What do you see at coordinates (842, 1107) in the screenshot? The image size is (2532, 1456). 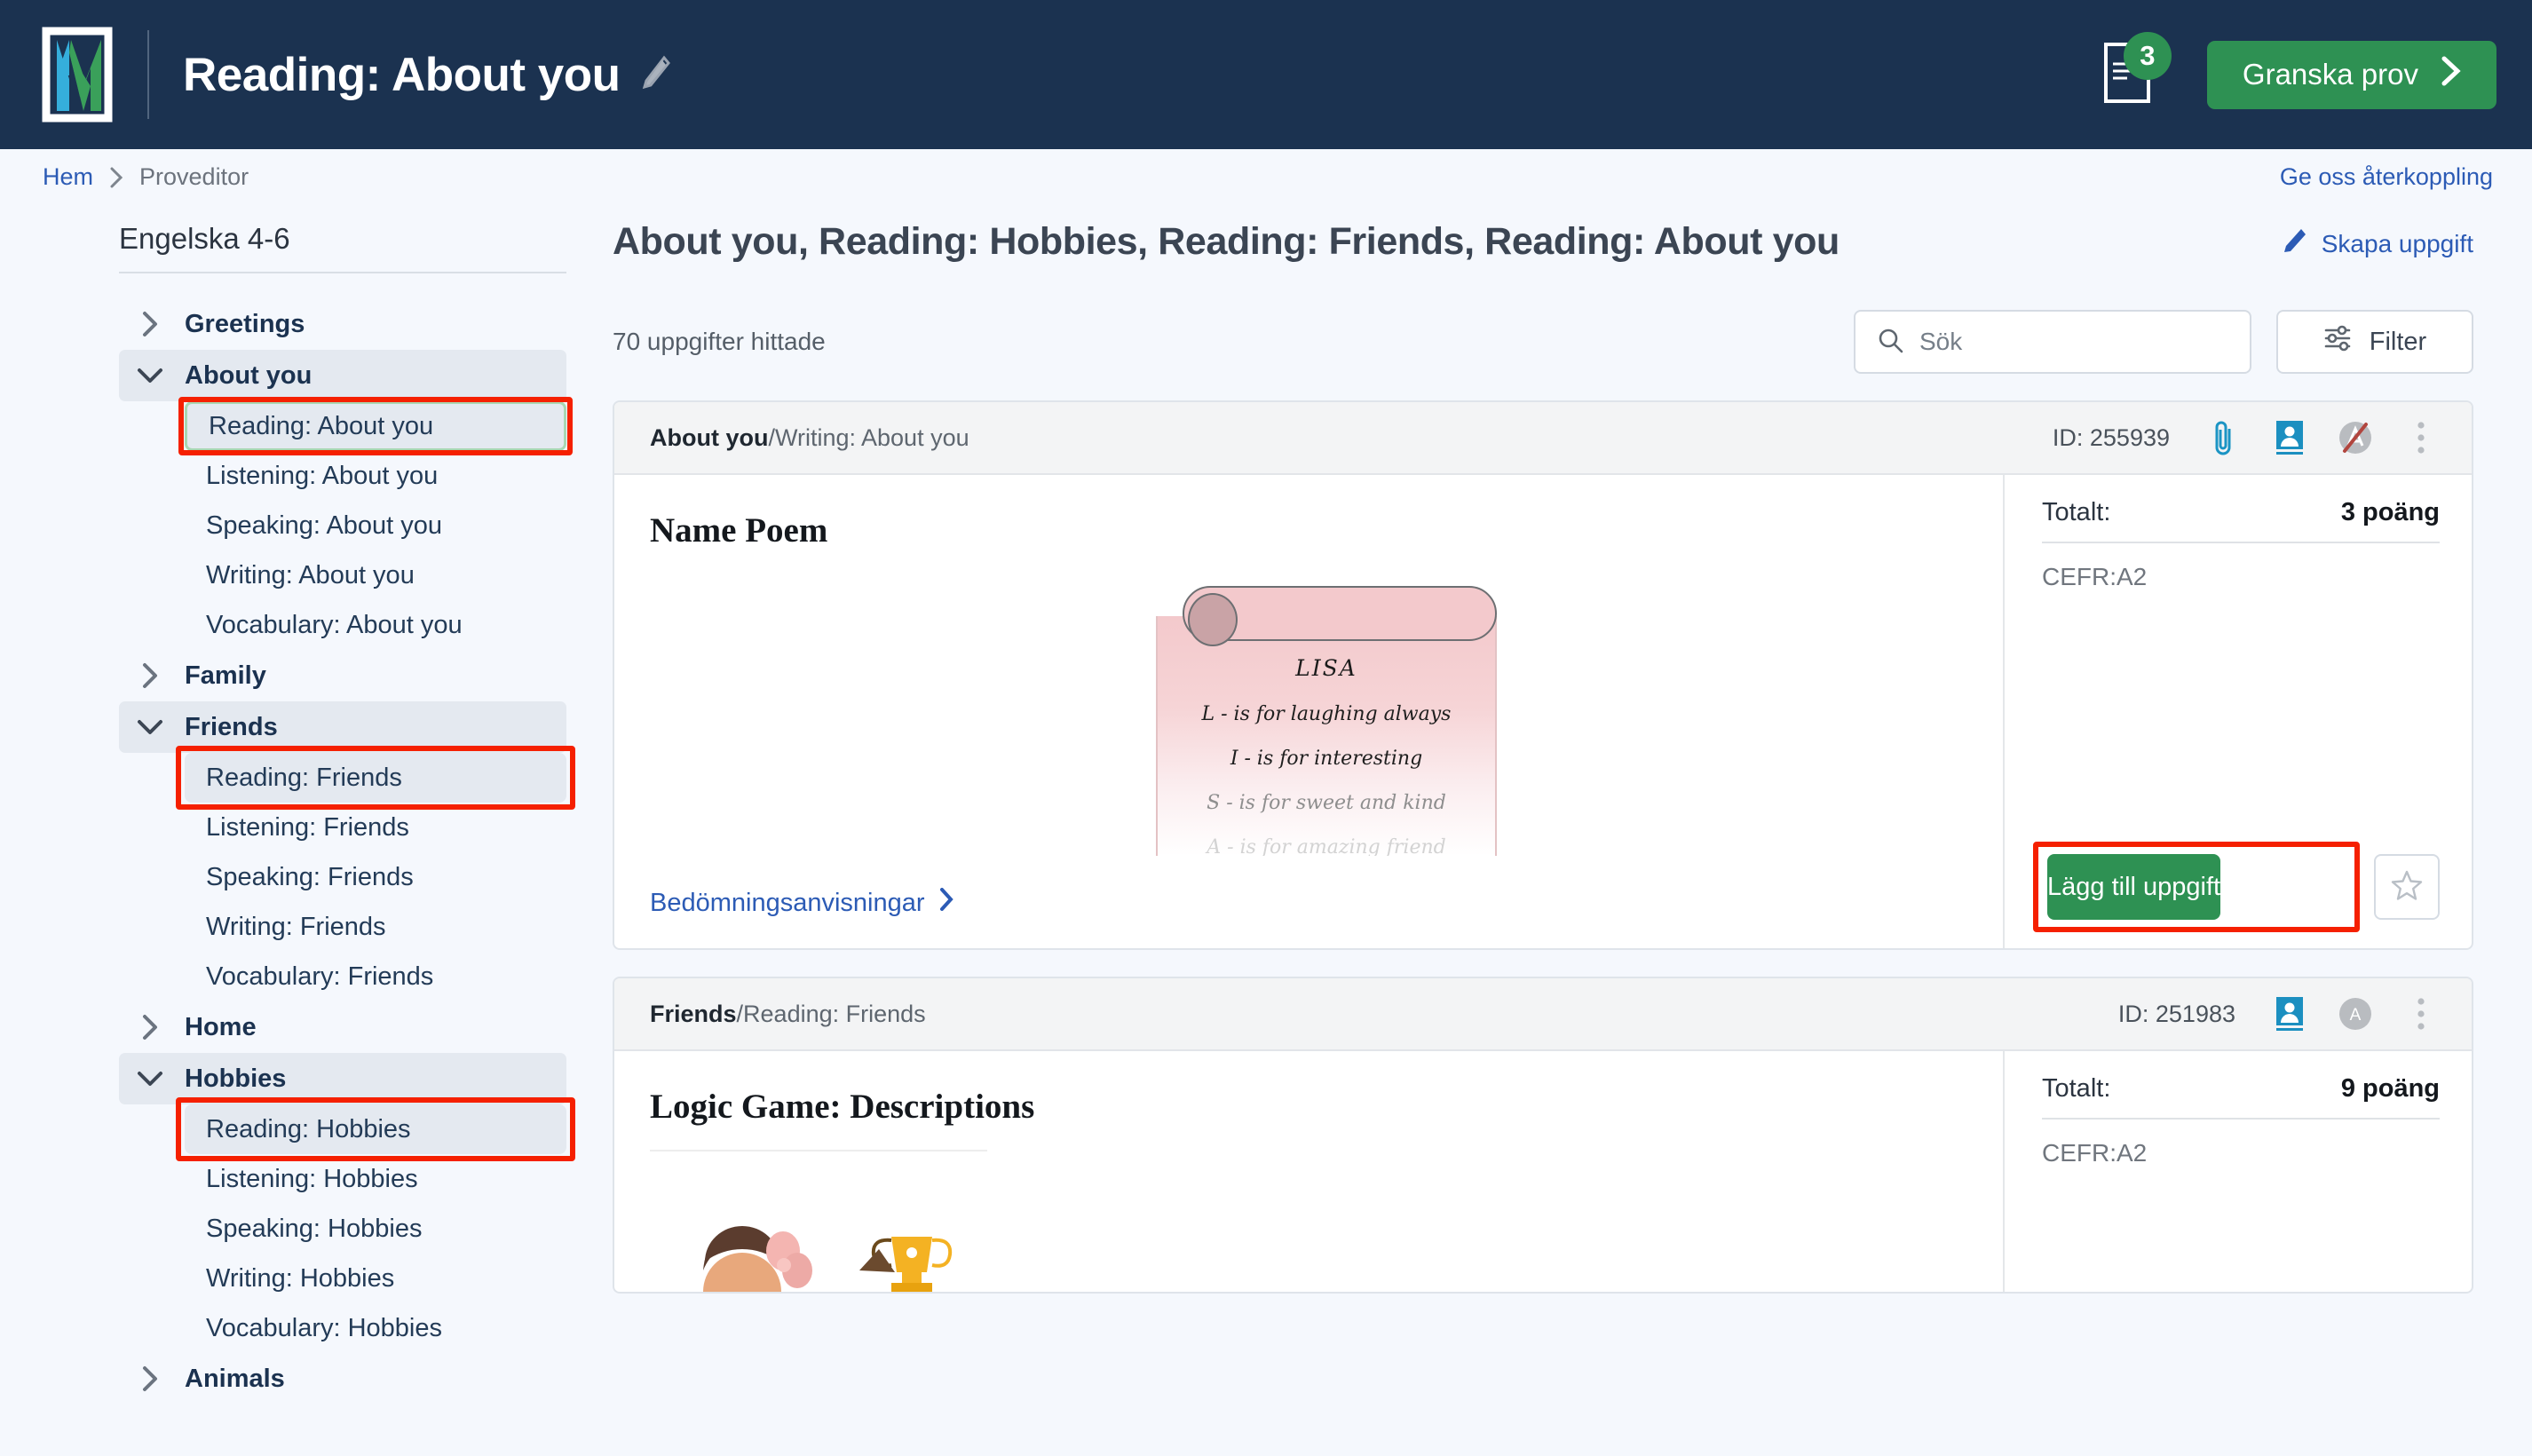 I see `task-title: Logic Game: Descriptions` at bounding box center [842, 1107].